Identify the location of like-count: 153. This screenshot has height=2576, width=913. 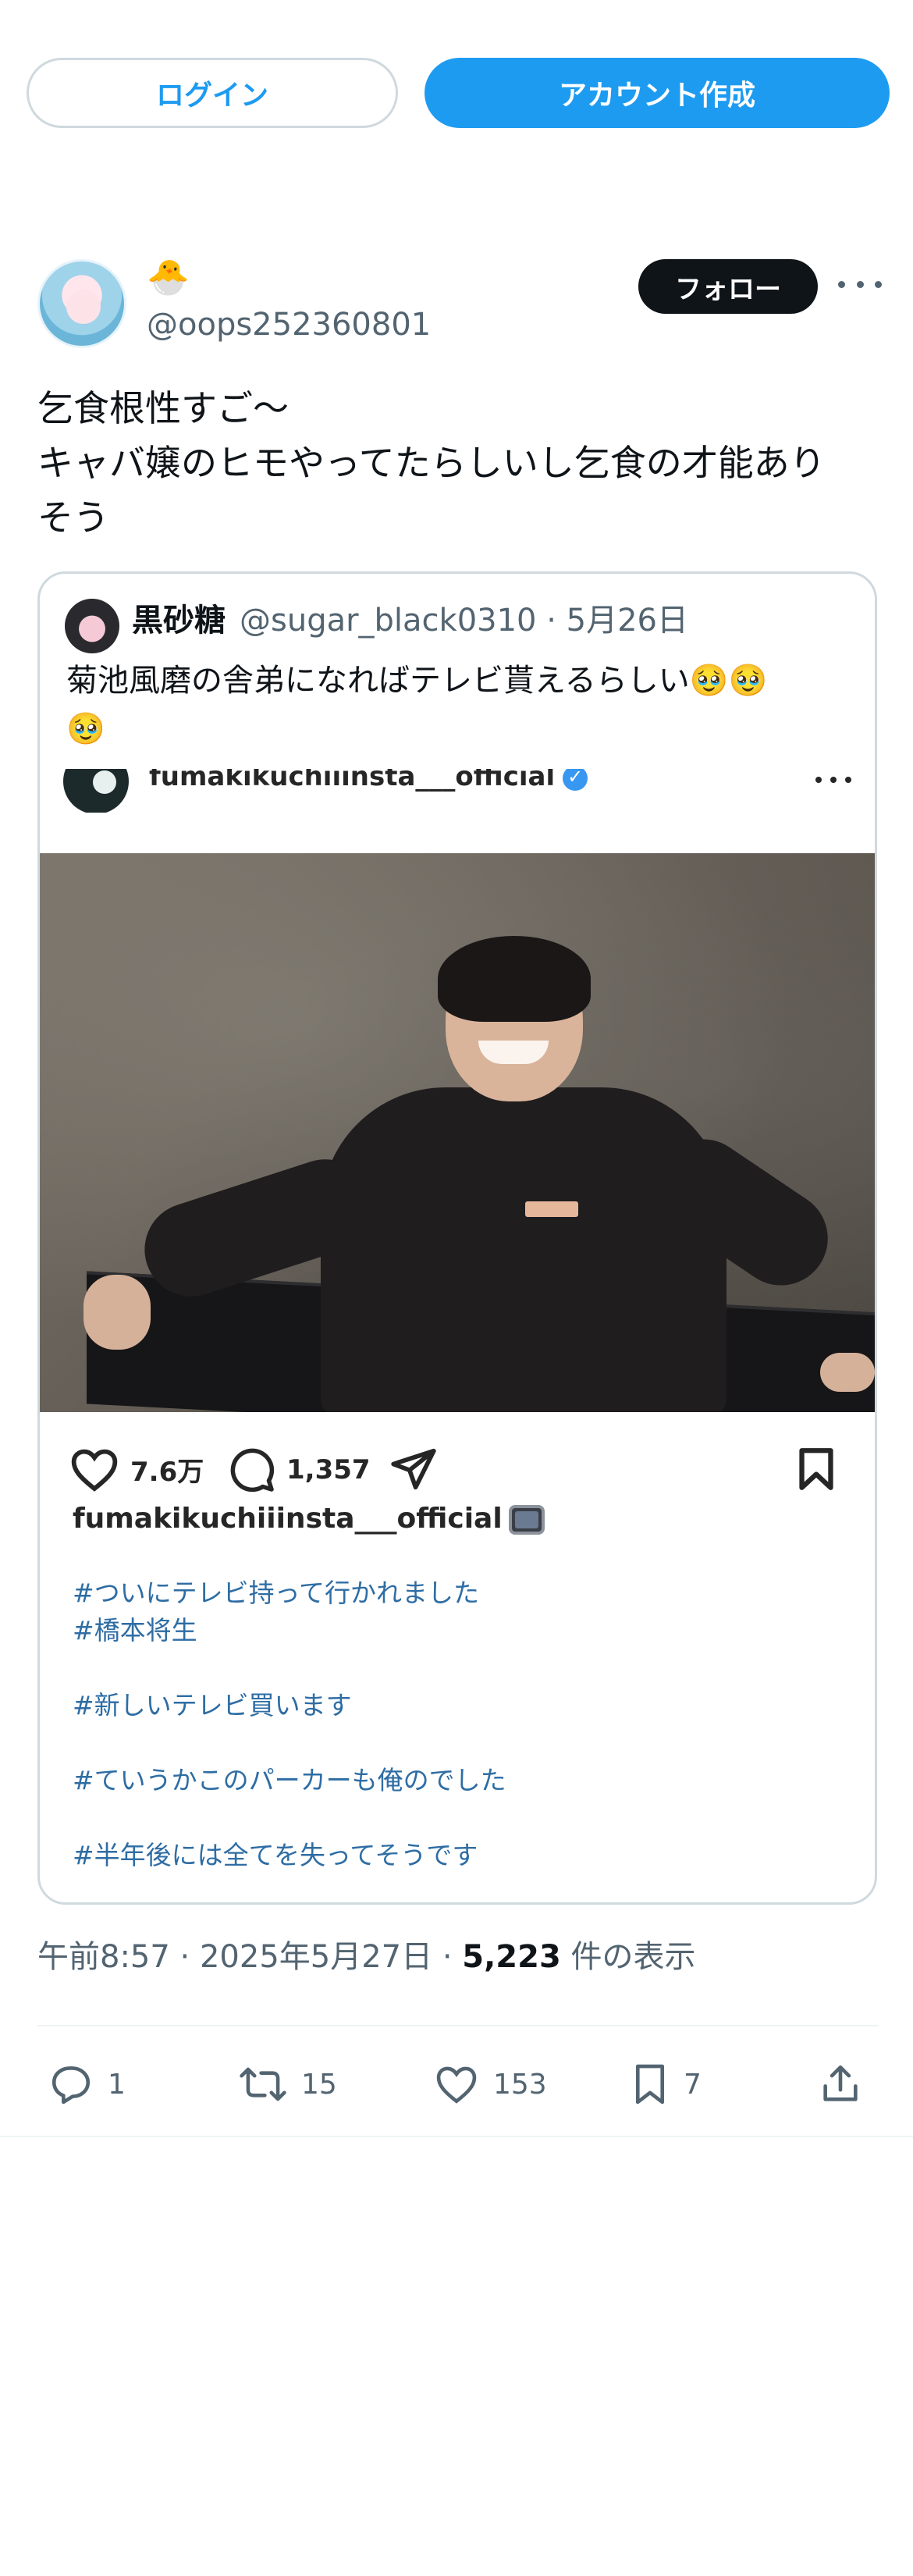
(520, 2084).